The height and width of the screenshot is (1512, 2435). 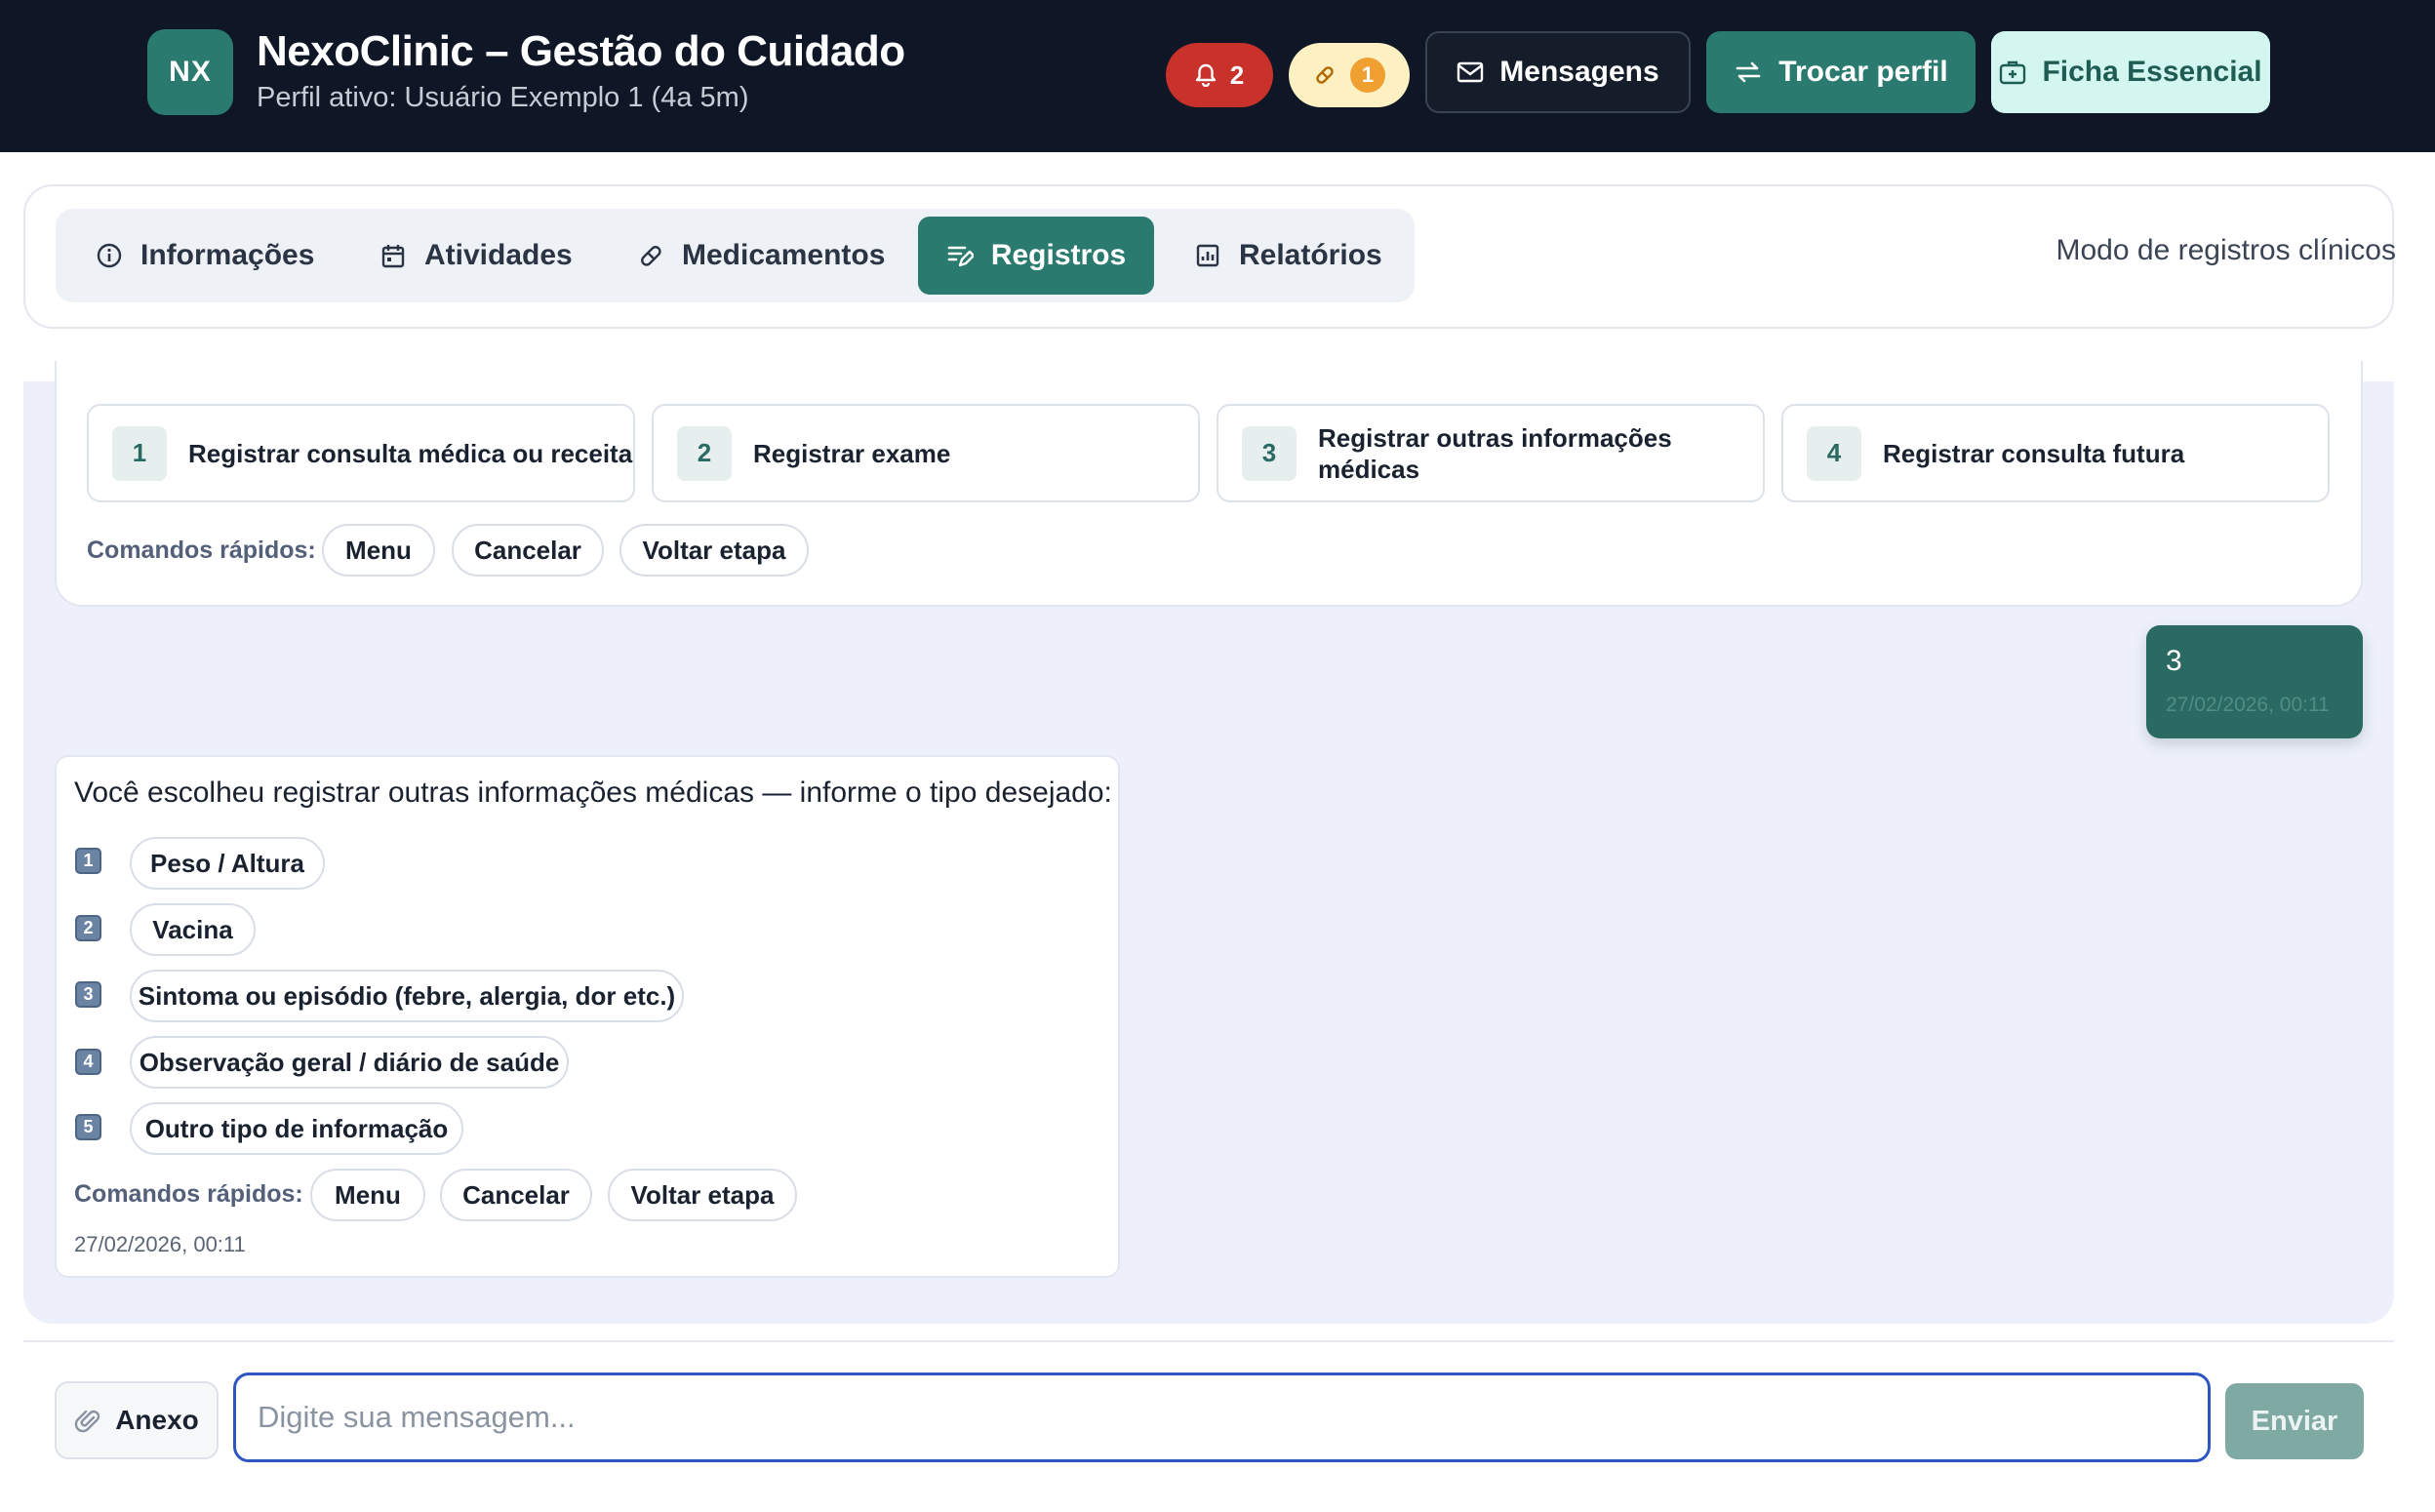 What do you see at coordinates (227, 863) in the screenshot?
I see `type-option-weight-height: Peso / Altura` at bounding box center [227, 863].